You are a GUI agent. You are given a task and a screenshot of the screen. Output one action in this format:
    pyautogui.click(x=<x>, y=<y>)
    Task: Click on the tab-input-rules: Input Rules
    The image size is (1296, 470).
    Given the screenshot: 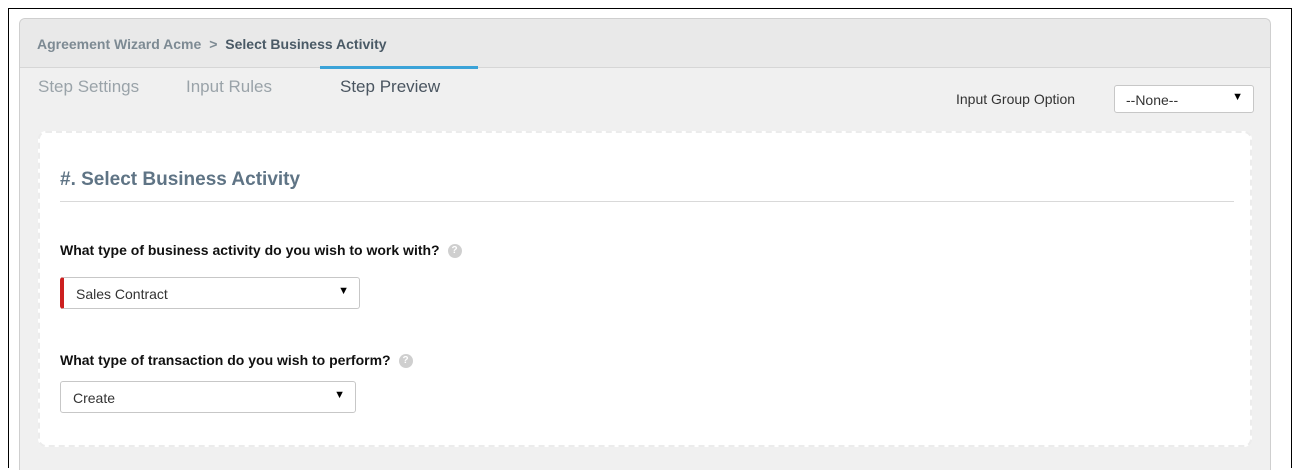 What is the action you would take?
    pyautogui.click(x=229, y=87)
    